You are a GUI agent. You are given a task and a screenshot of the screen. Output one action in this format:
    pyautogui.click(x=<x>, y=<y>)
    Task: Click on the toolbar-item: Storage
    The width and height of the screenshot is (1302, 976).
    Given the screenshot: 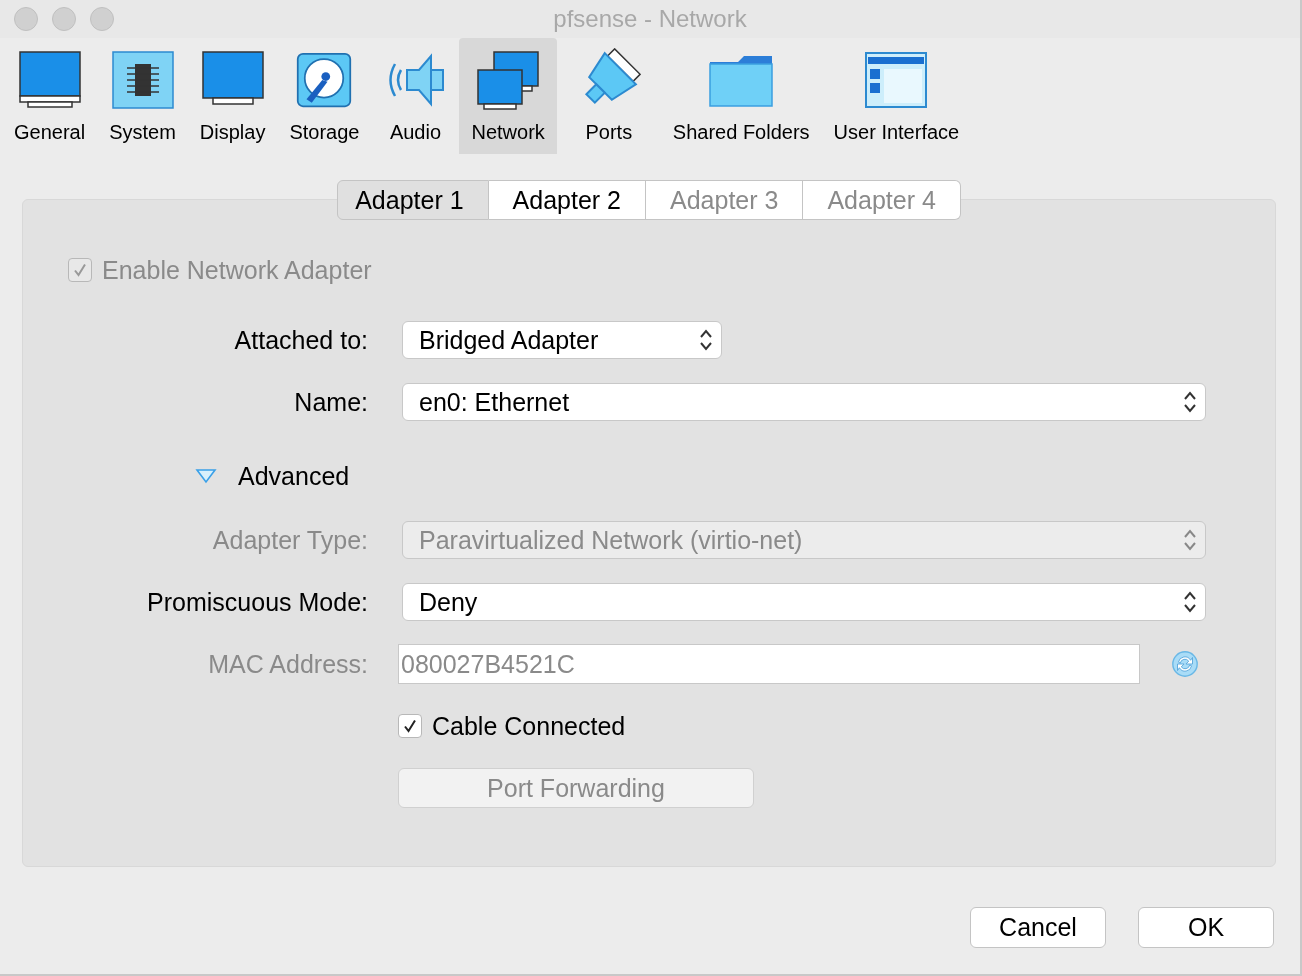 What is the action you would take?
    pyautogui.click(x=324, y=96)
    